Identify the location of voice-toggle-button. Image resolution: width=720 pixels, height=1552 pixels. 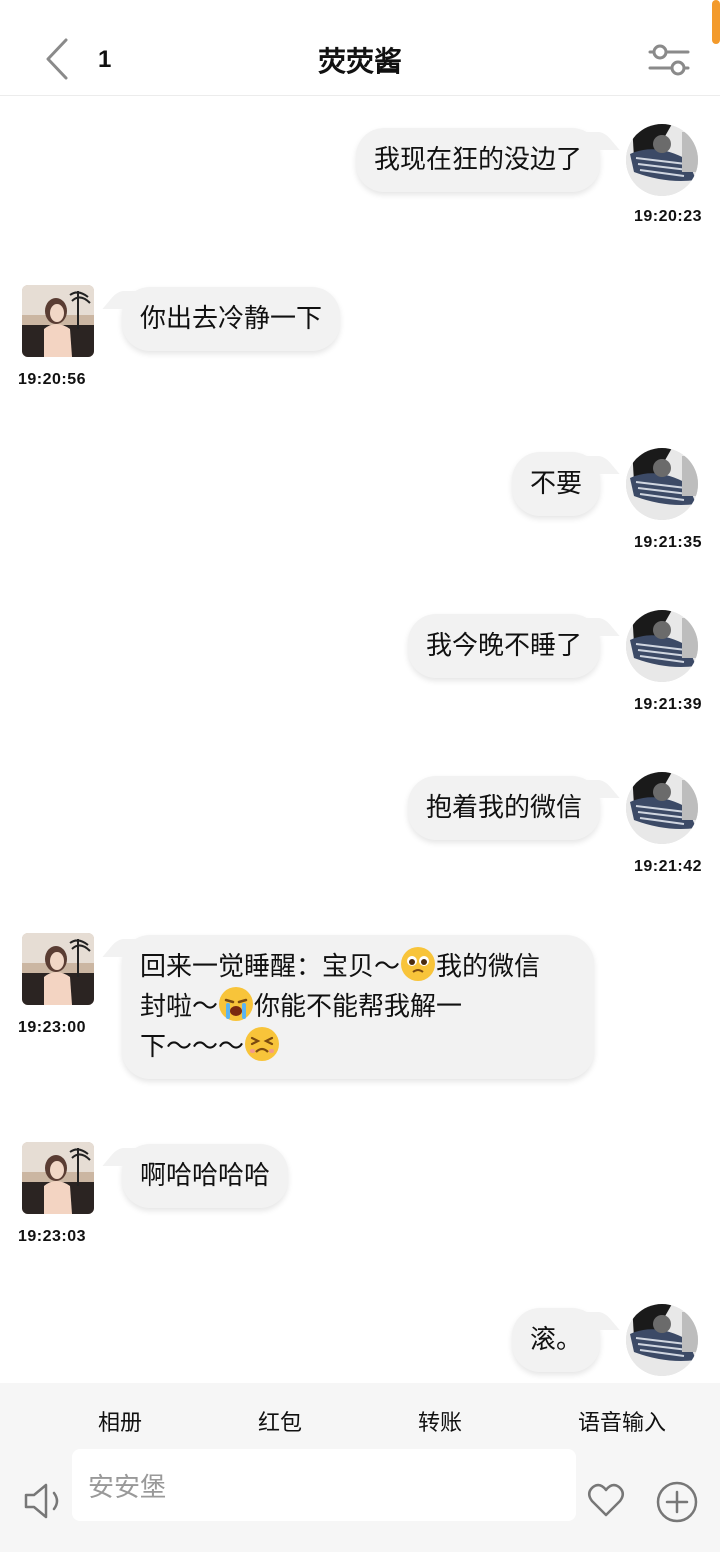
(44, 1501).